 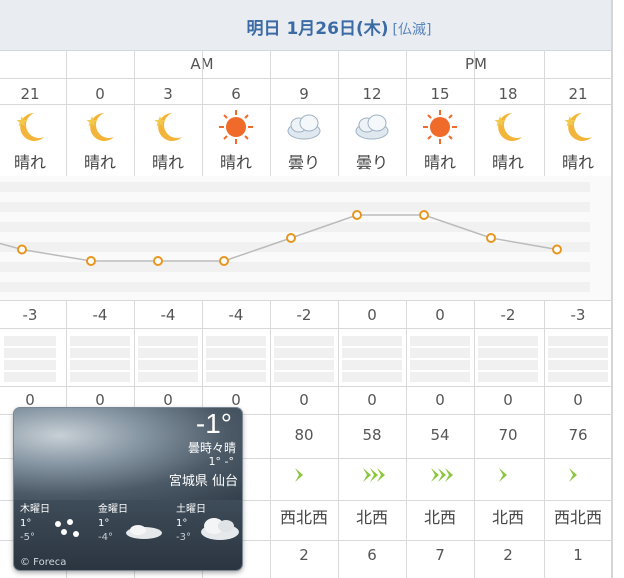 I want to click on rokuyo-link: [仏滅], so click(x=412, y=30).